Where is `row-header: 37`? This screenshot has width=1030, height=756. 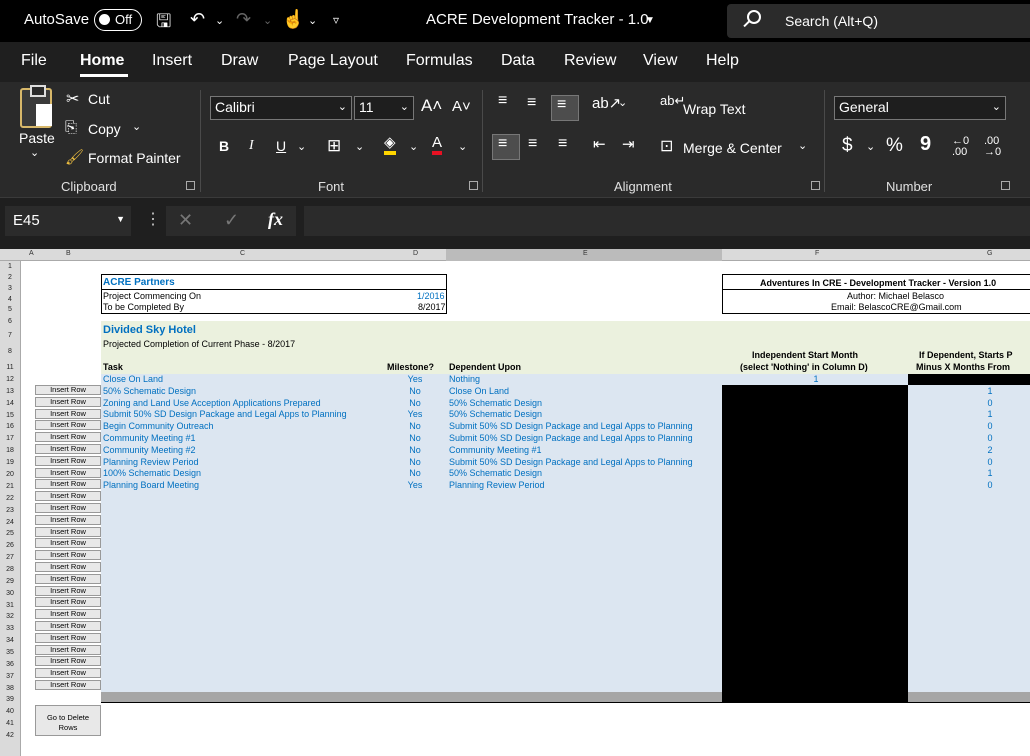 row-header: 37 is located at coordinates (10, 676).